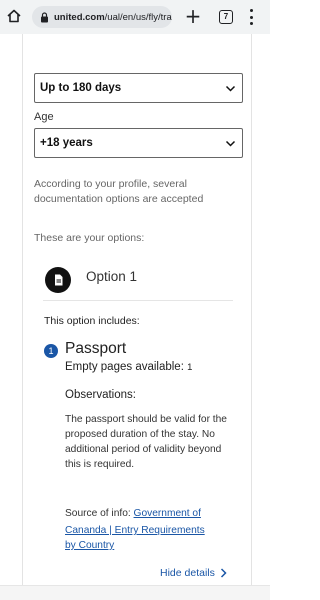 The width and height of the screenshot is (320, 600). I want to click on age-value: +18 years, so click(66, 143).